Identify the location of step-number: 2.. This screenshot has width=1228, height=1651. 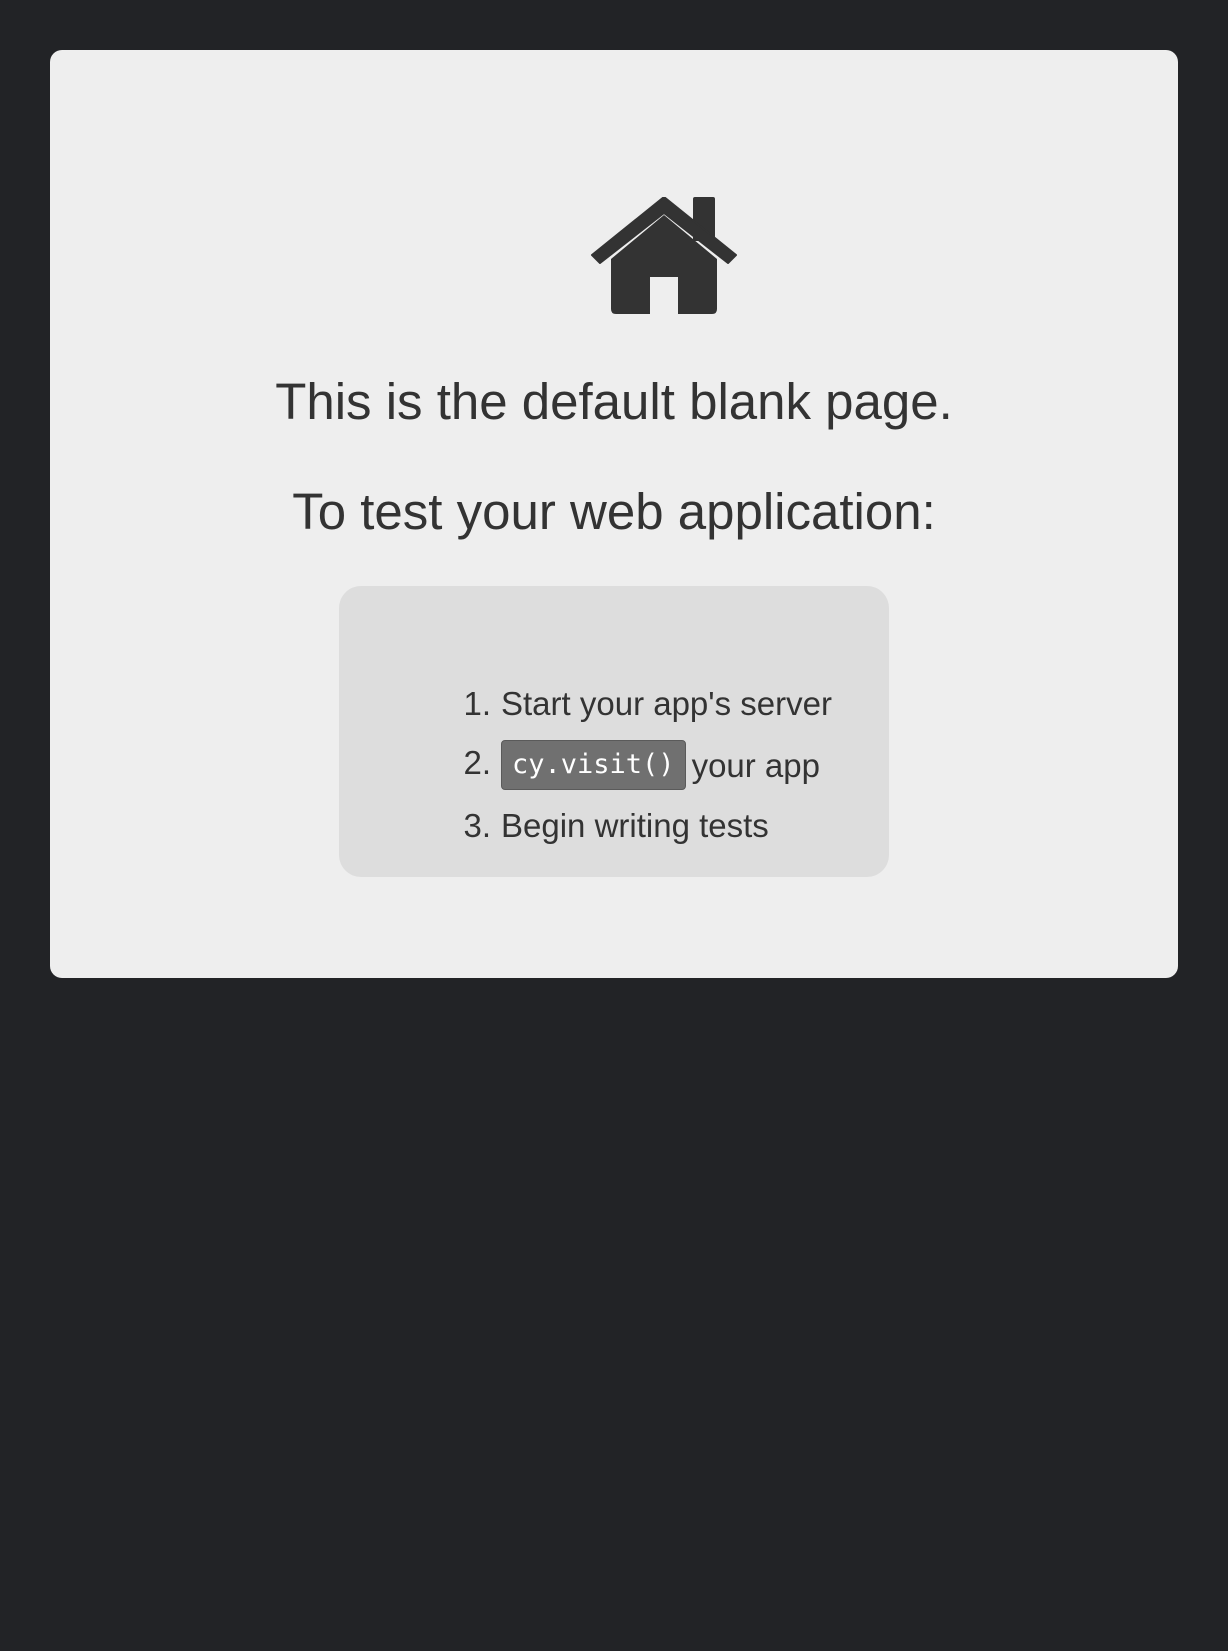
(477, 762).